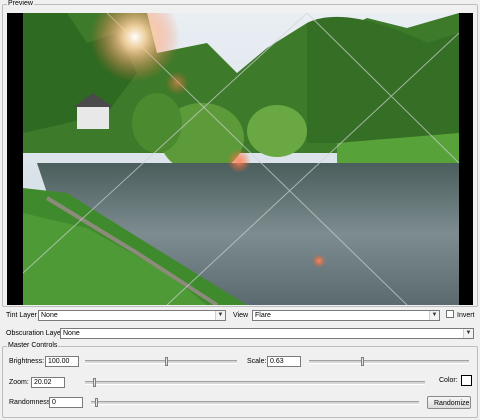 The width and height of the screenshot is (480, 420). I want to click on scale-slider-thumb, so click(362, 361).